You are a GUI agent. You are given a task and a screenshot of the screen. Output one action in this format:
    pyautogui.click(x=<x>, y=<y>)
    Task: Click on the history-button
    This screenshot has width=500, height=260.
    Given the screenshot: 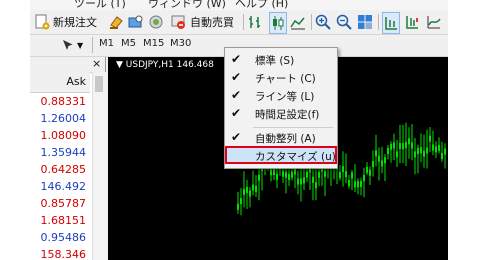 What is the action you would take?
    pyautogui.click(x=116, y=22)
    